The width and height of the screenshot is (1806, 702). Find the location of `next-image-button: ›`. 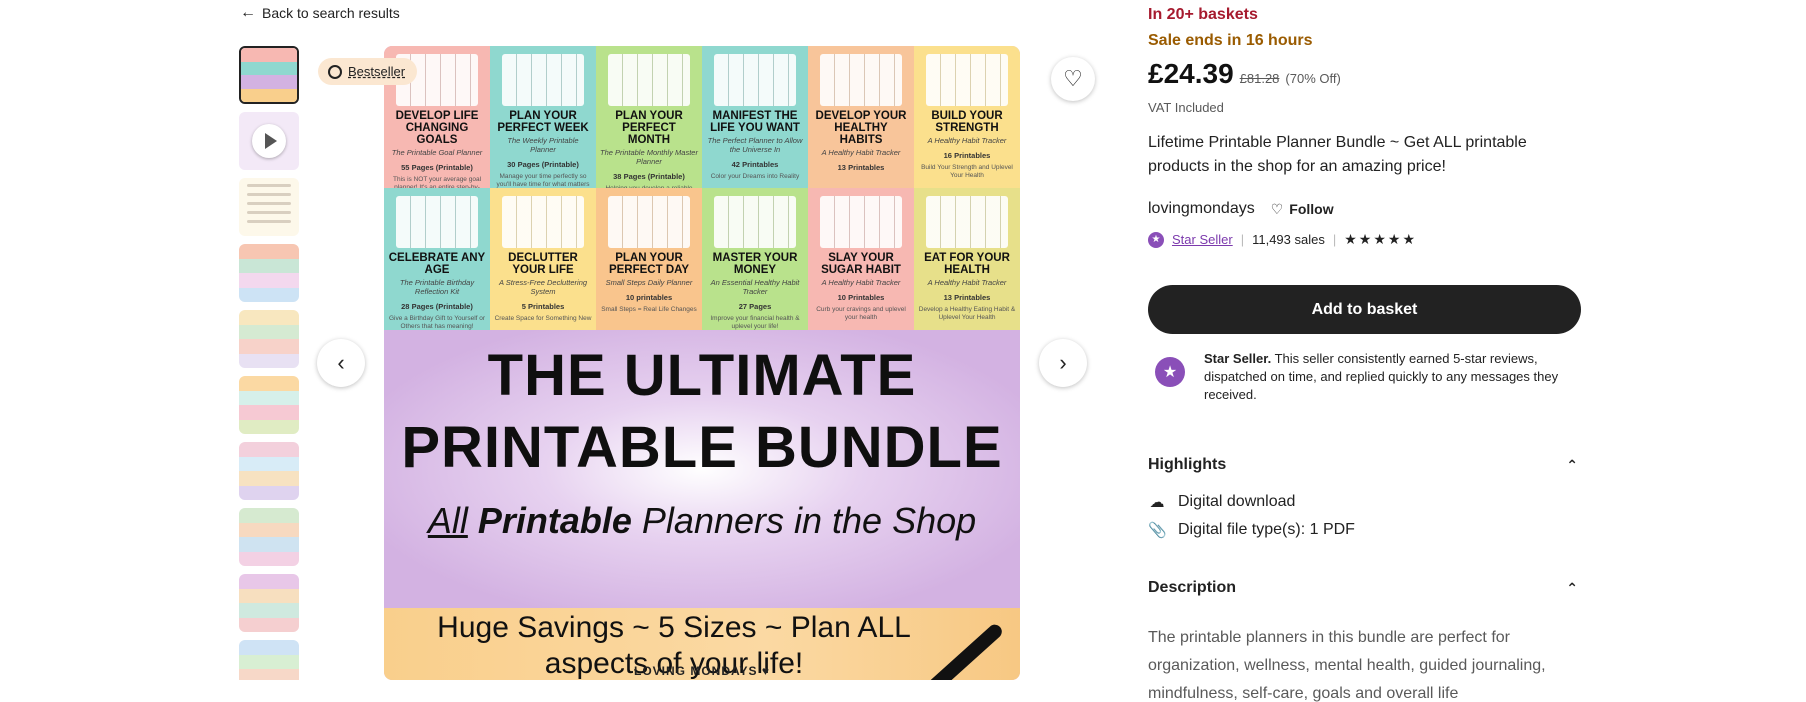

next-image-button: › is located at coordinates (1063, 363).